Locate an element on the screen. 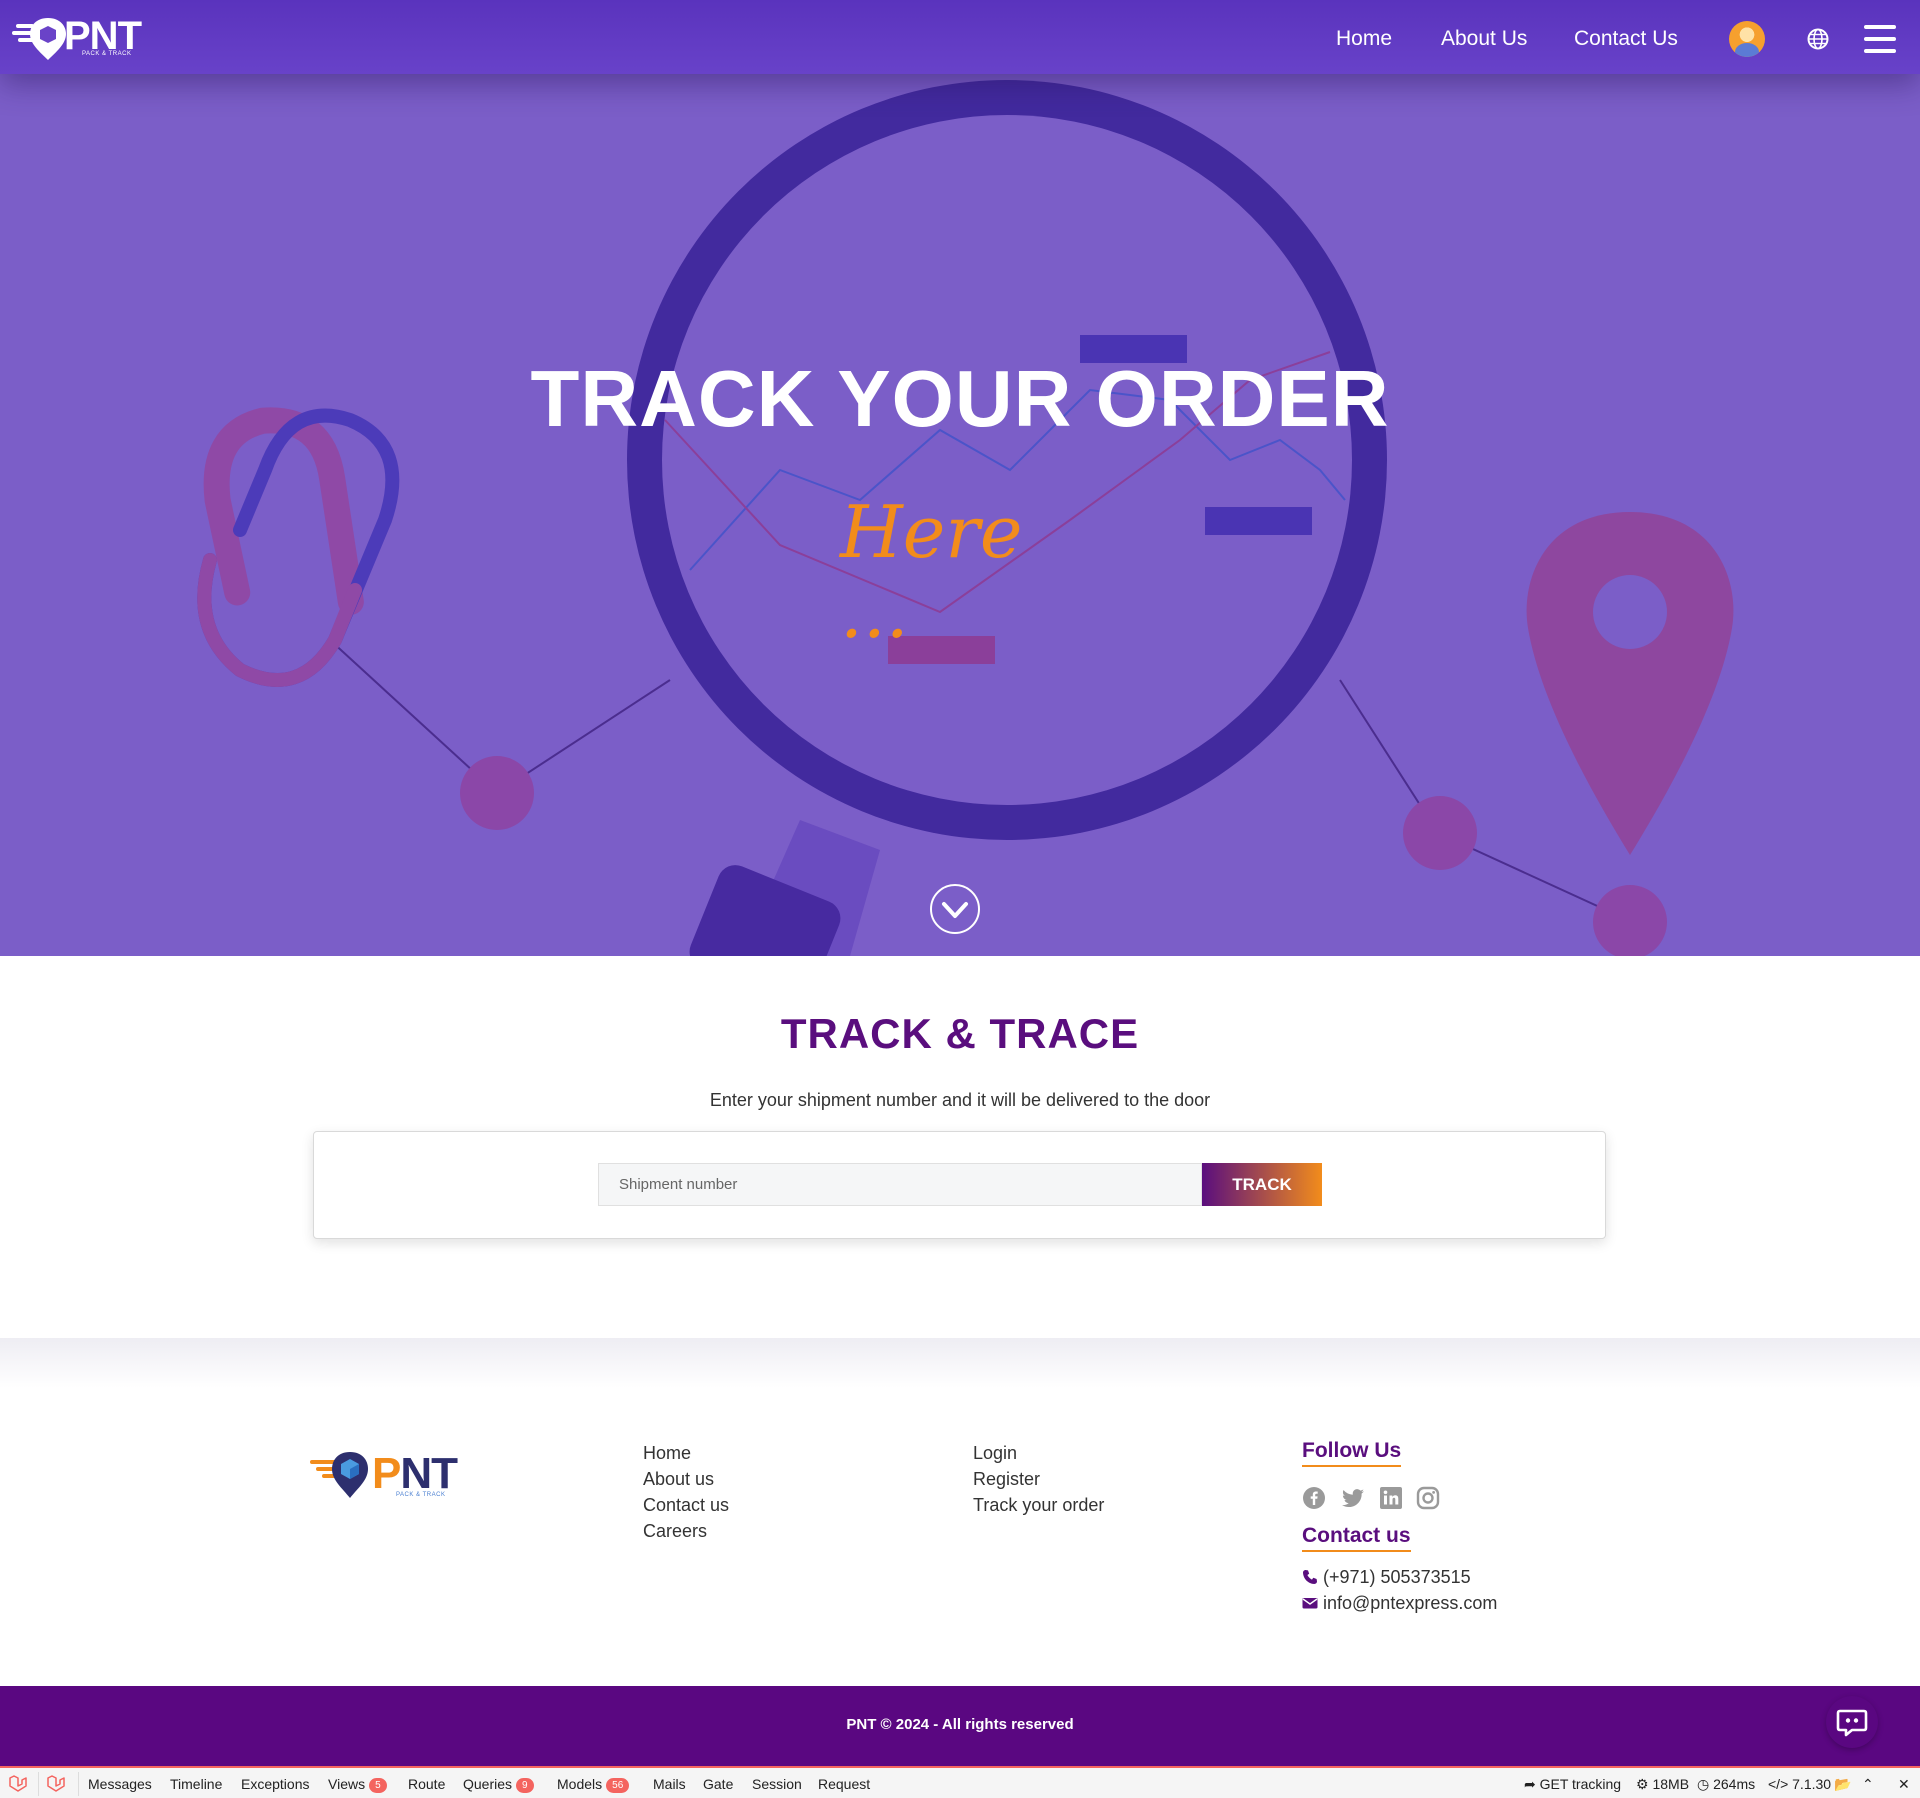 The height and width of the screenshot is (1798, 1920). logo-pin-icon is located at coordinates (39, 39).